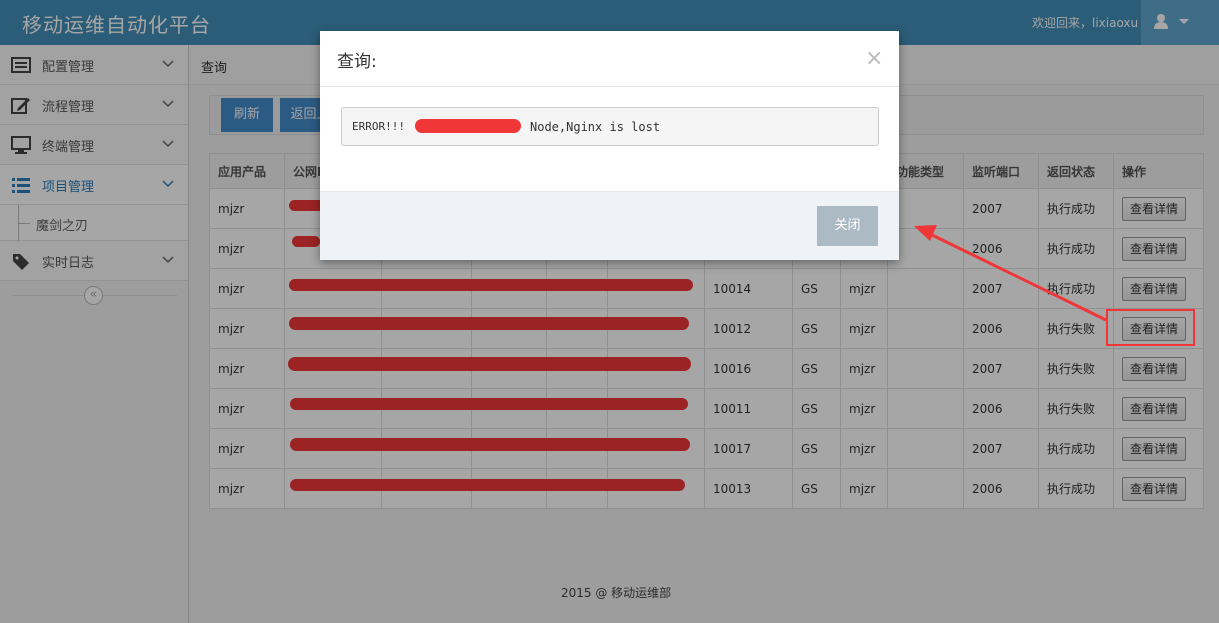 This screenshot has width=1219, height=623. What do you see at coordinates (1010, 273) in the screenshot?
I see `annotation-arrow-icon` at bounding box center [1010, 273].